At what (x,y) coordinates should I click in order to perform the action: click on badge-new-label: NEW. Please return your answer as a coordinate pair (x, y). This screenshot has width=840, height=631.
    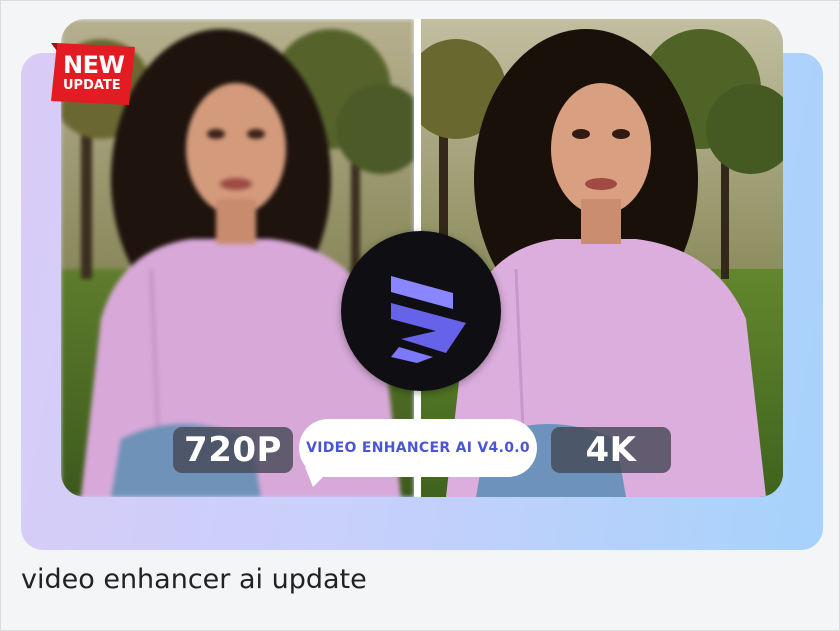
    Looking at the image, I should click on (94, 65).